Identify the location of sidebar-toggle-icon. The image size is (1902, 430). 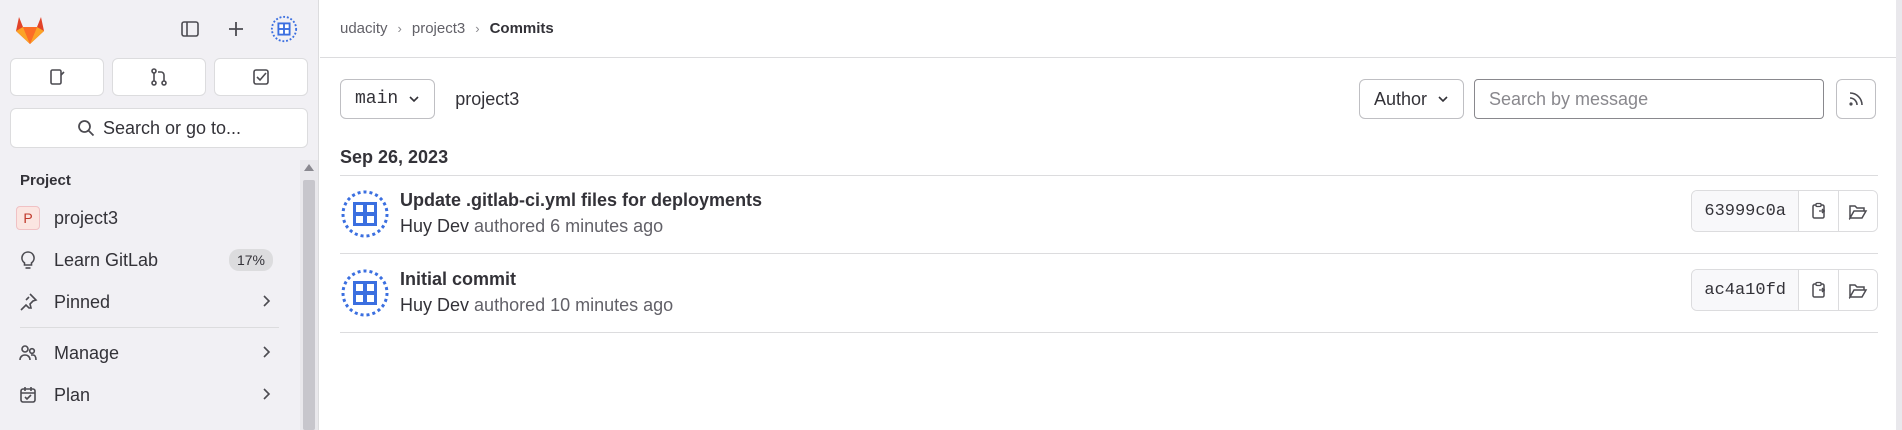
(190, 29).